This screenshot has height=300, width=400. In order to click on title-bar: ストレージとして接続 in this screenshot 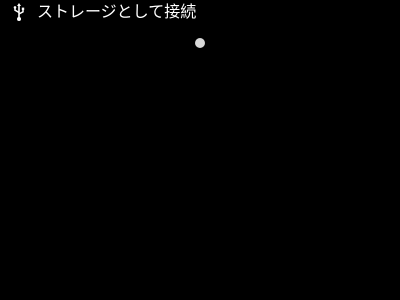, I will do `click(200, 12)`.